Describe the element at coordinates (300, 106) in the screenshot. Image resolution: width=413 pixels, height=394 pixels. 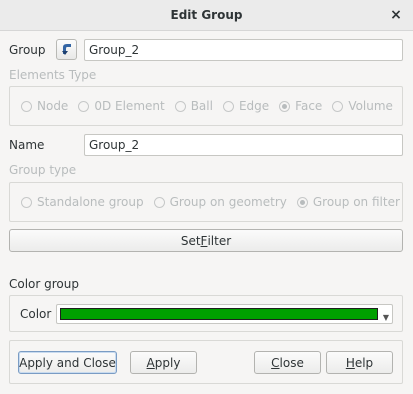
I see `radio-face: Face` at that location.